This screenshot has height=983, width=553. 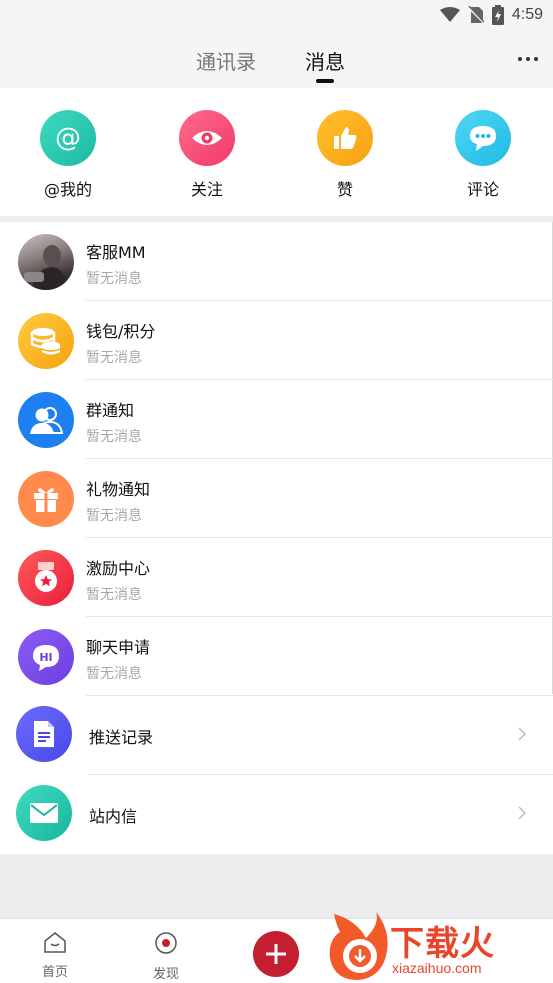 What do you see at coordinates (55, 942) in the screenshot?
I see `home-icon` at bounding box center [55, 942].